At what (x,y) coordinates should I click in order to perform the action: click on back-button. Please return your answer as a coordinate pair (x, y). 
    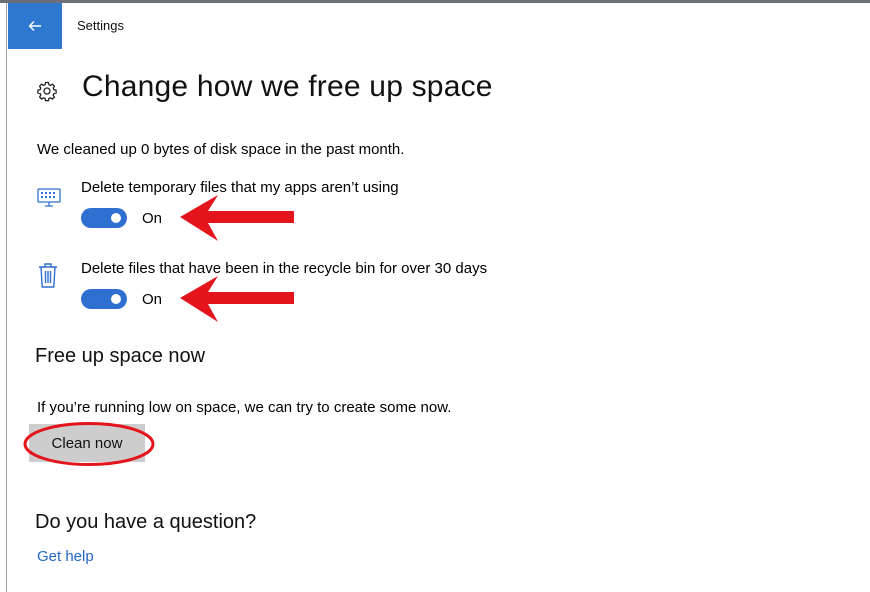
    Looking at the image, I should click on (35, 26).